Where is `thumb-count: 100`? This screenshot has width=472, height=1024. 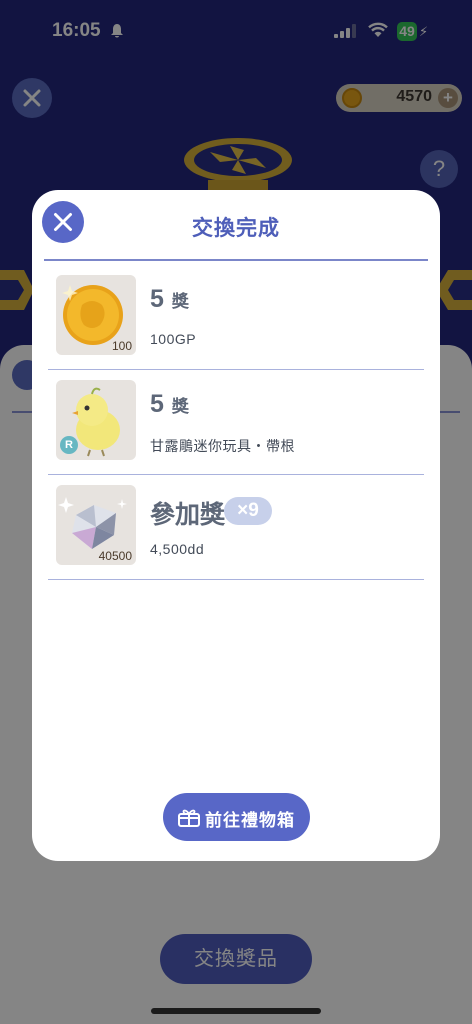
thumb-count: 100 is located at coordinates (121, 346).